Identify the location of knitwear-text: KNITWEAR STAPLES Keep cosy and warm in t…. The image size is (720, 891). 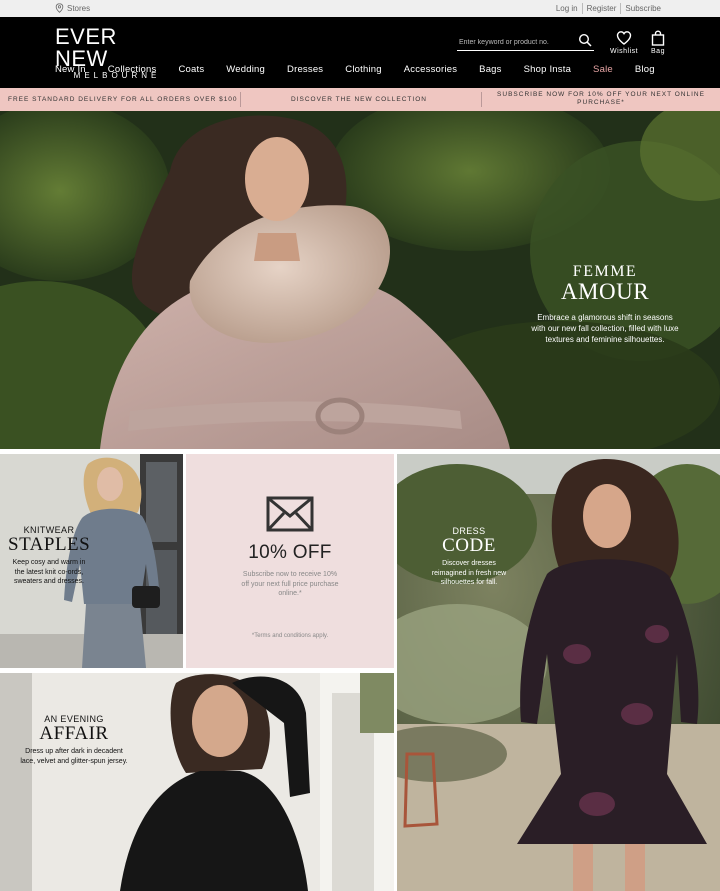
(49, 556).